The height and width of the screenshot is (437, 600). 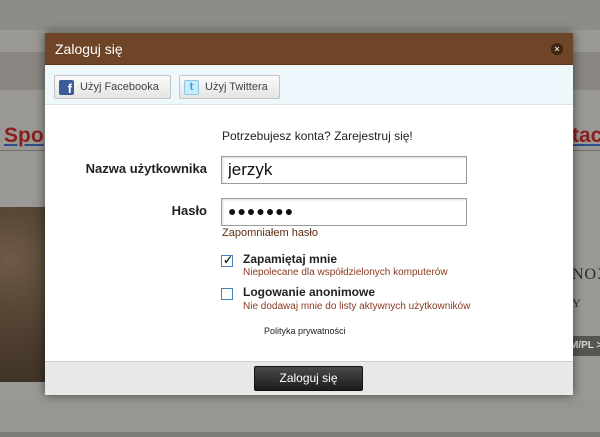 I want to click on background-right-heading: tac, so click(x=586, y=135).